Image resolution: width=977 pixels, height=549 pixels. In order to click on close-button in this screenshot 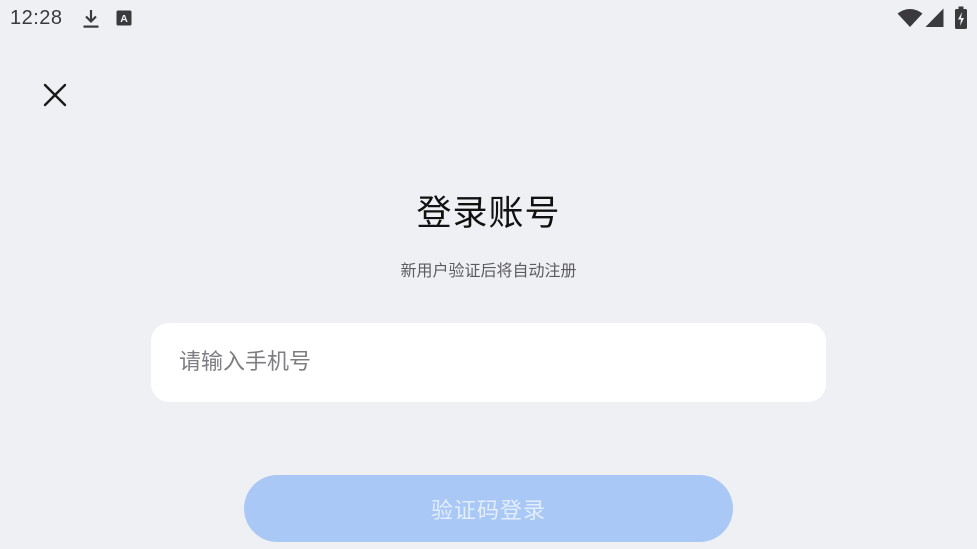, I will do `click(55, 95)`.